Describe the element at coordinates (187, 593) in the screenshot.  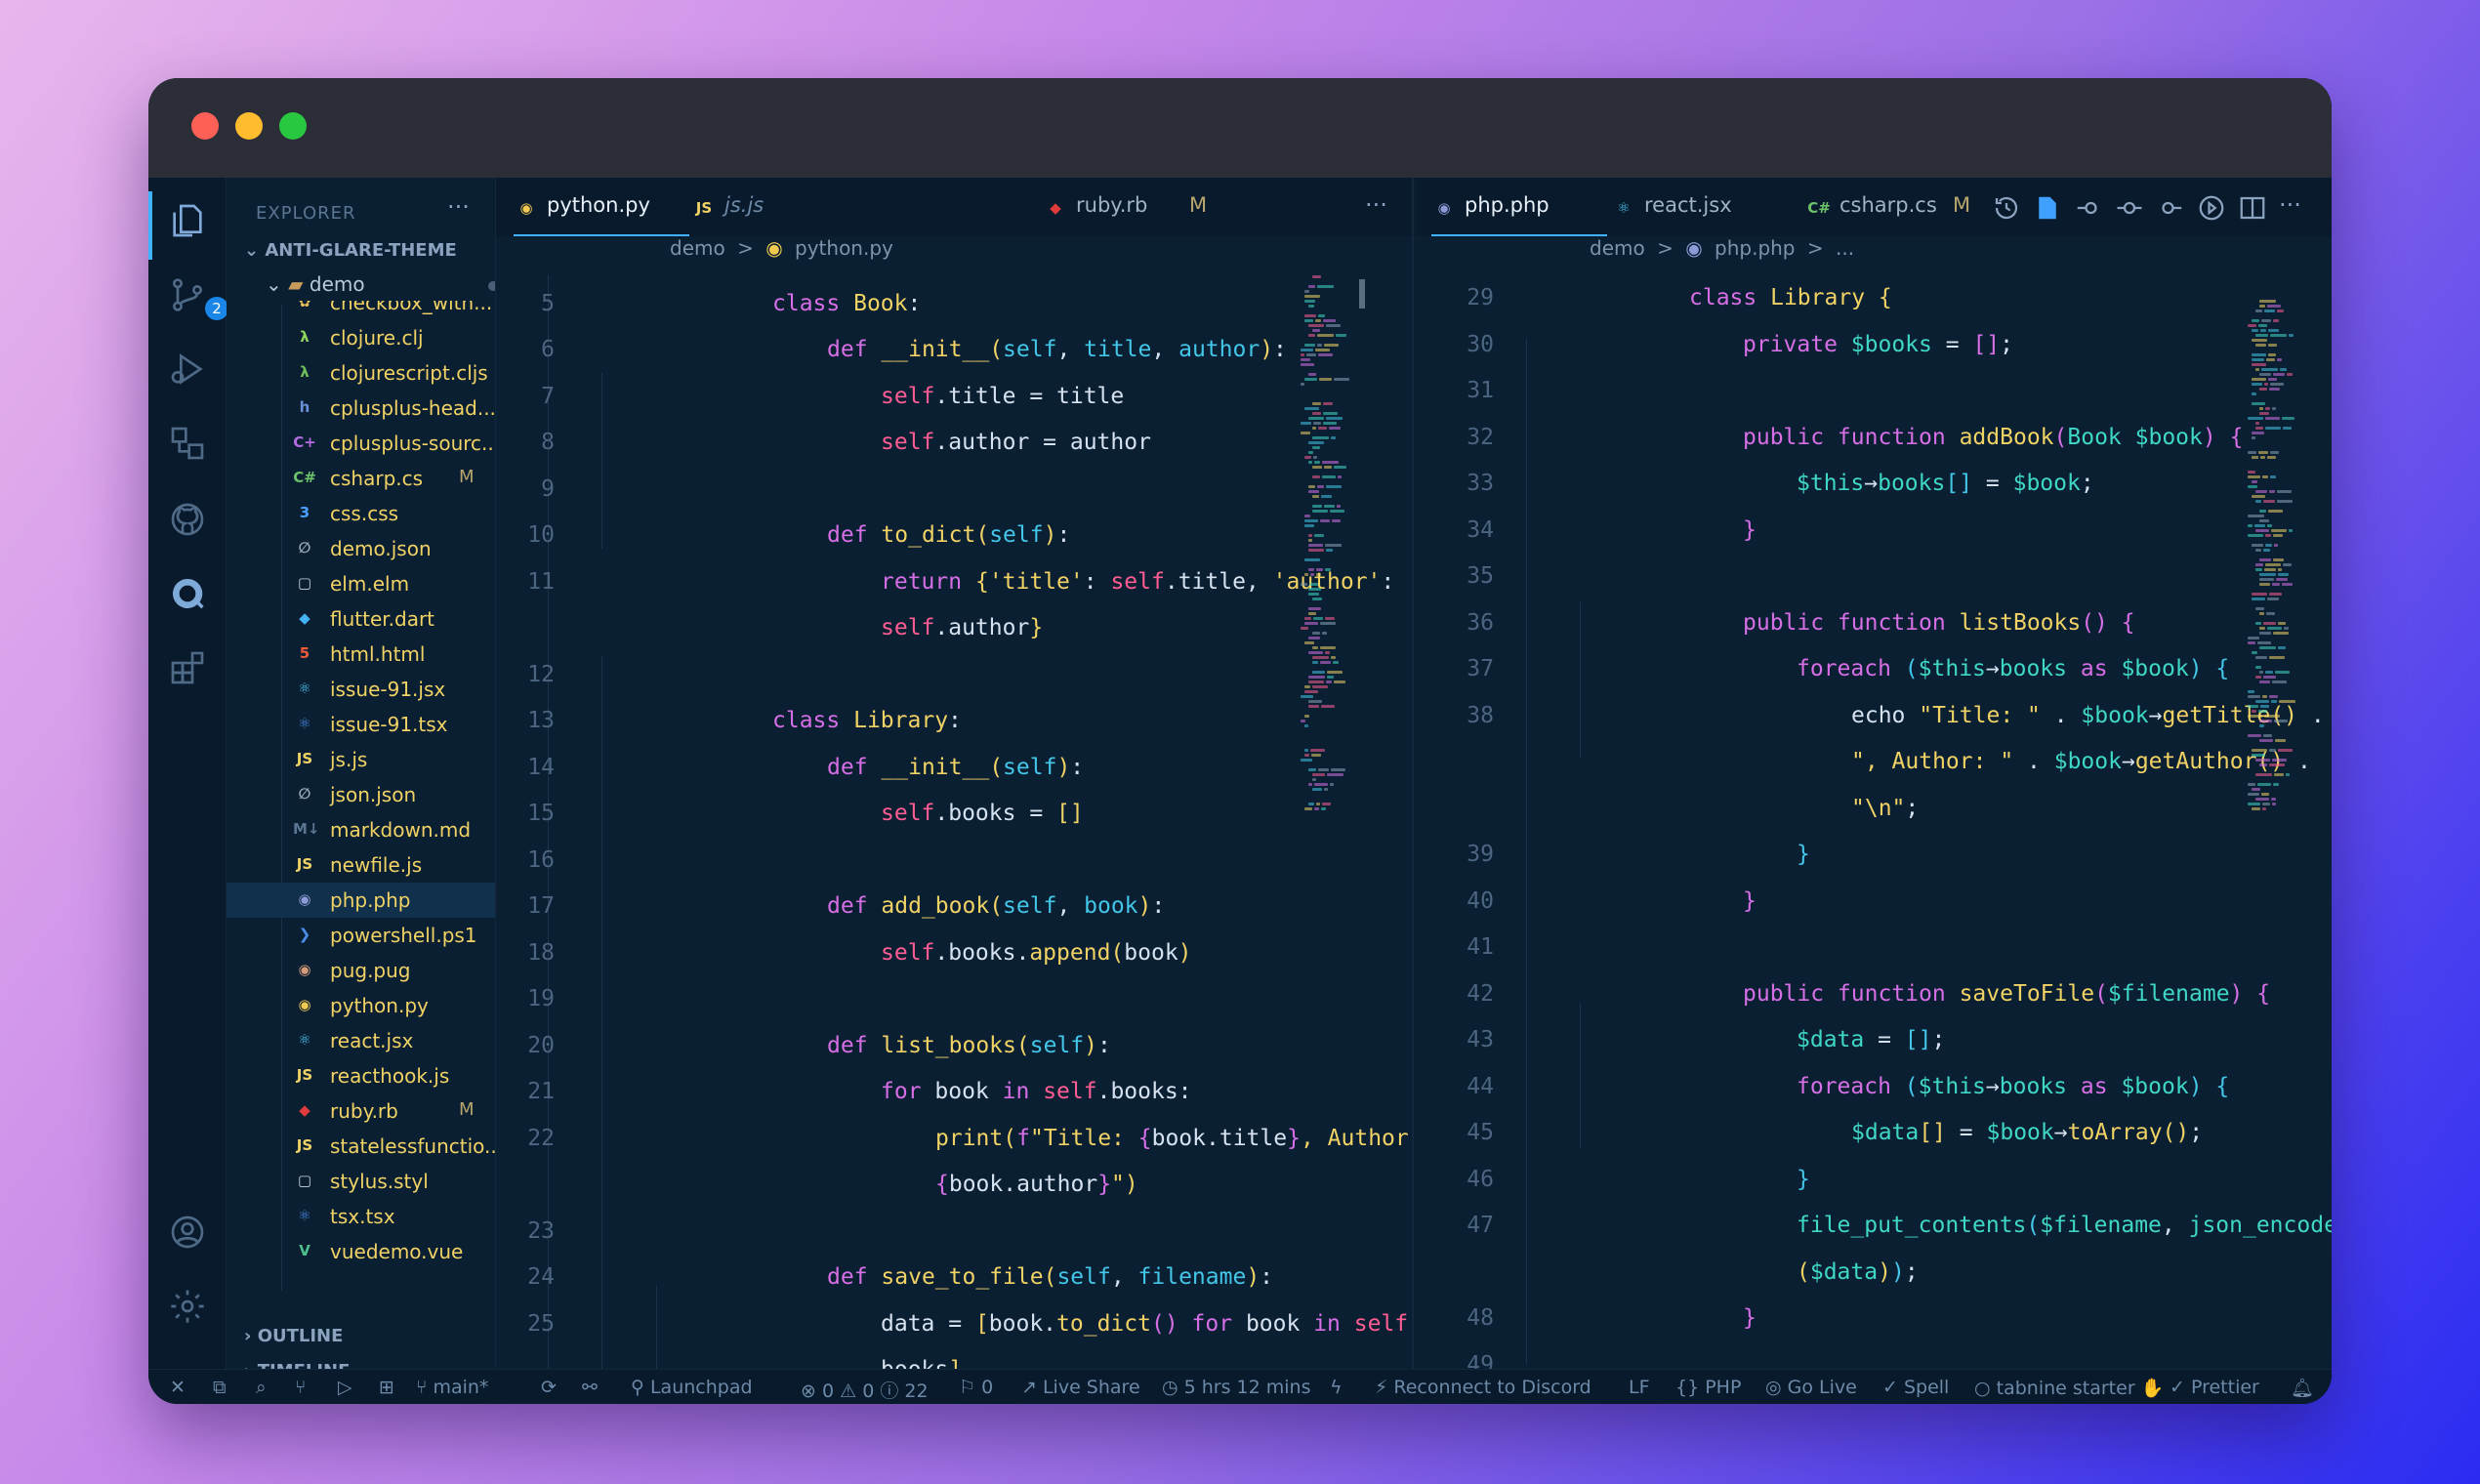
I see `gitlens-icon` at that location.